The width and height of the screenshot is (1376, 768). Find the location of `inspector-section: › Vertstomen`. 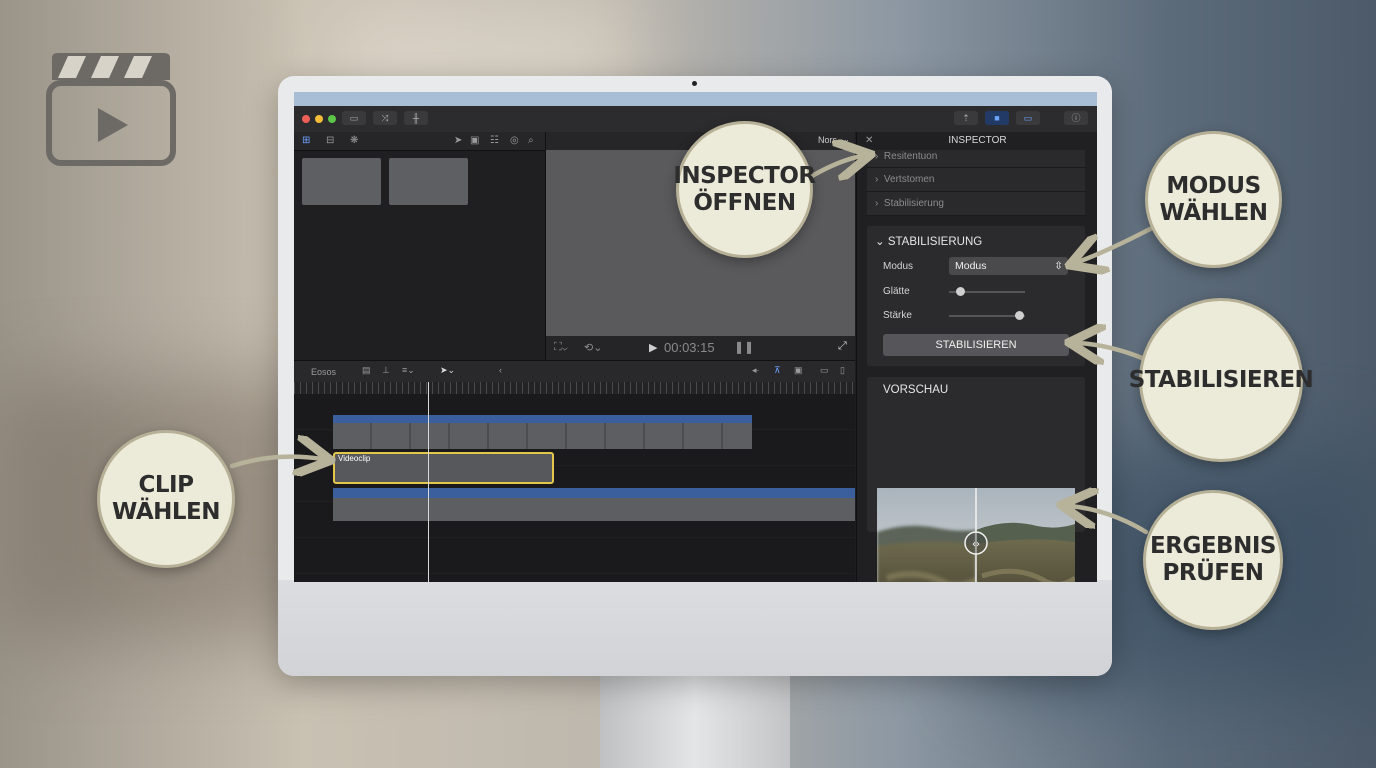

inspector-section: › Vertstomen is located at coordinates (976, 180).